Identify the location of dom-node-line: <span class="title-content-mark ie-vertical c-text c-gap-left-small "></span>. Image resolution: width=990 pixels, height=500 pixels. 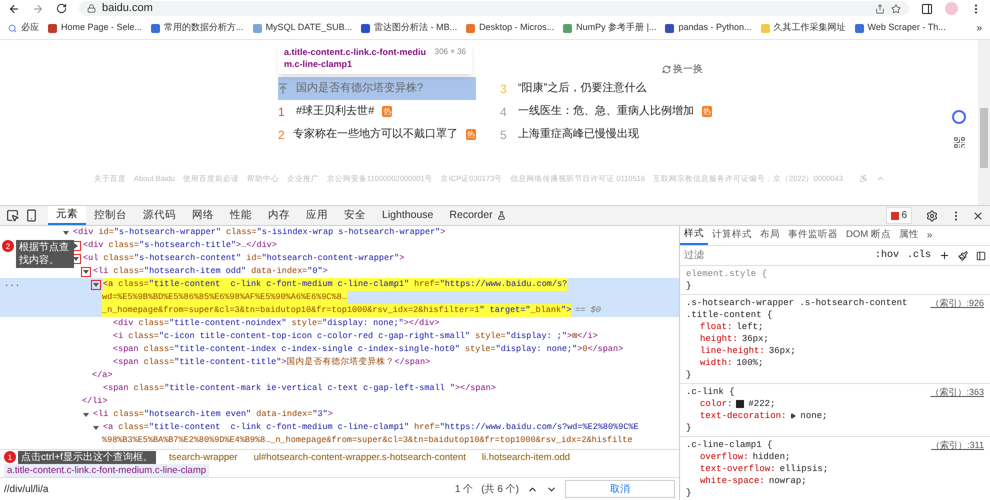
(385, 388).